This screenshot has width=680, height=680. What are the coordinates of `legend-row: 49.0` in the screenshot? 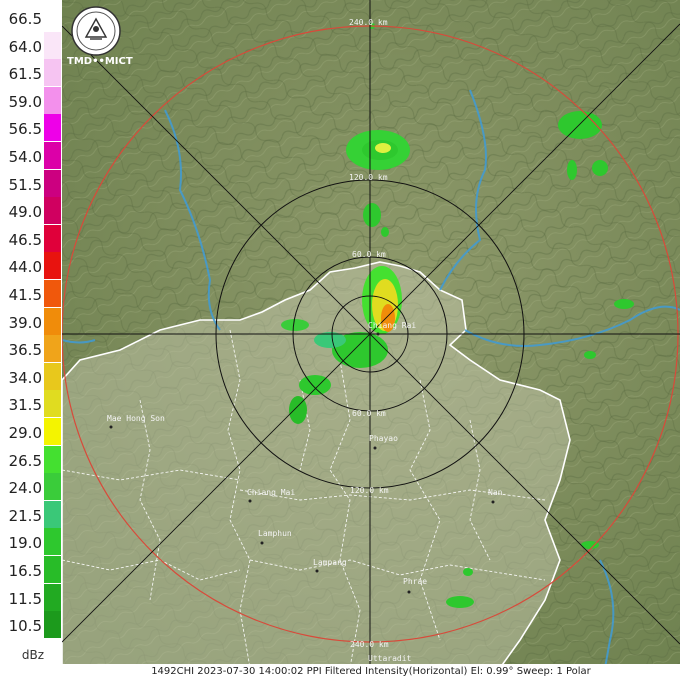 It's located at (31, 211).